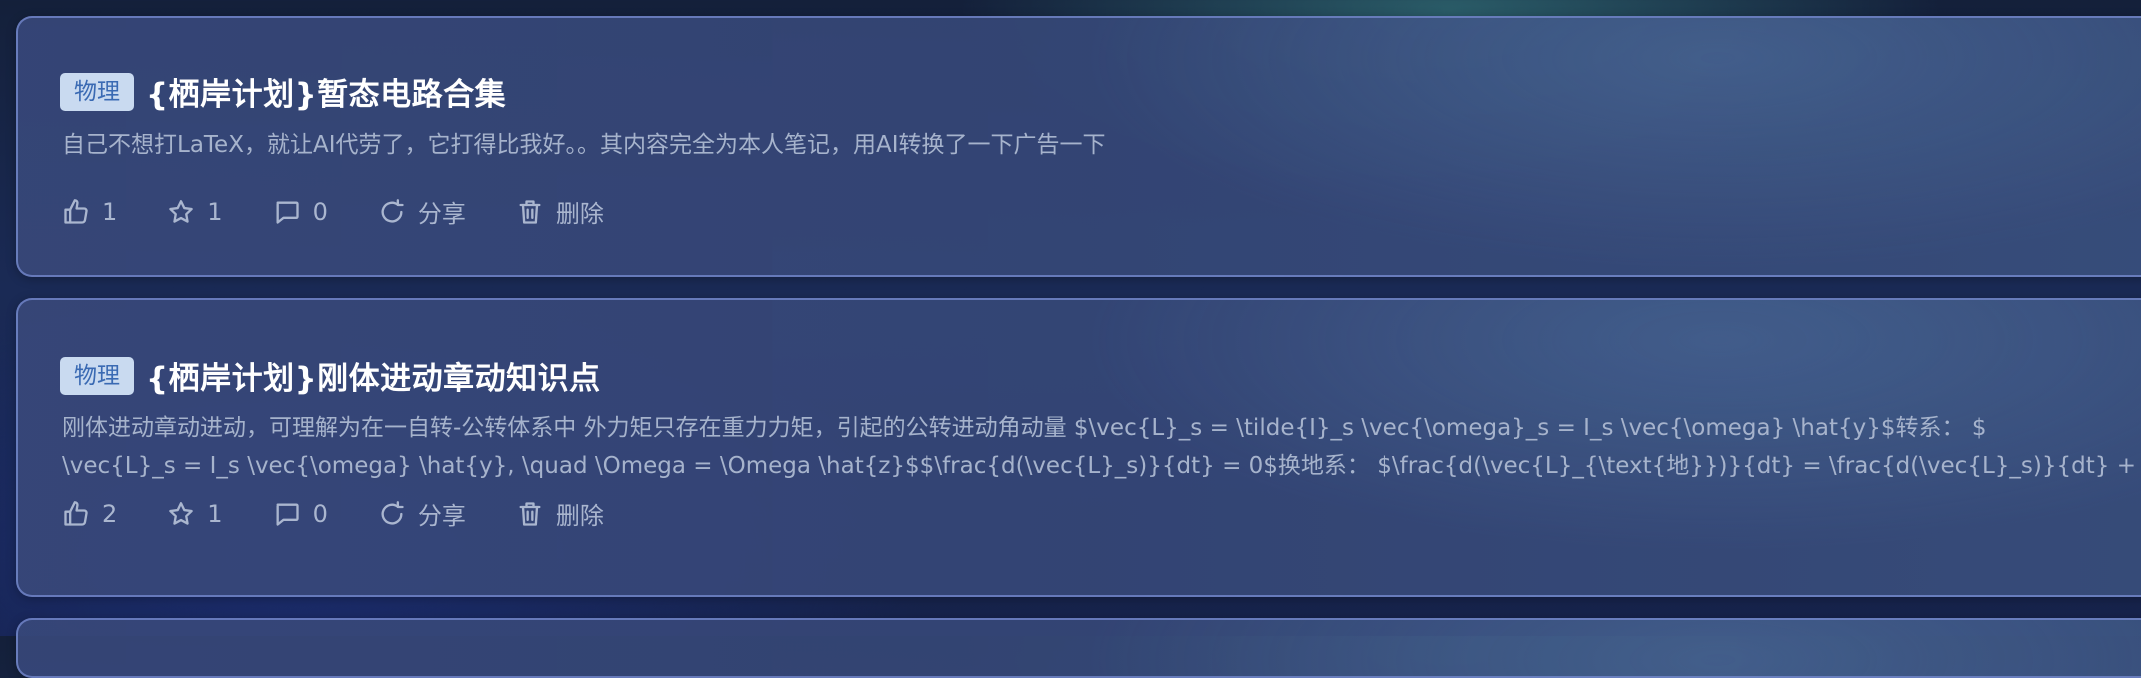 The width and height of the screenshot is (2141, 678). What do you see at coordinates (89, 514) in the screenshot?
I see `like-button: 2` at bounding box center [89, 514].